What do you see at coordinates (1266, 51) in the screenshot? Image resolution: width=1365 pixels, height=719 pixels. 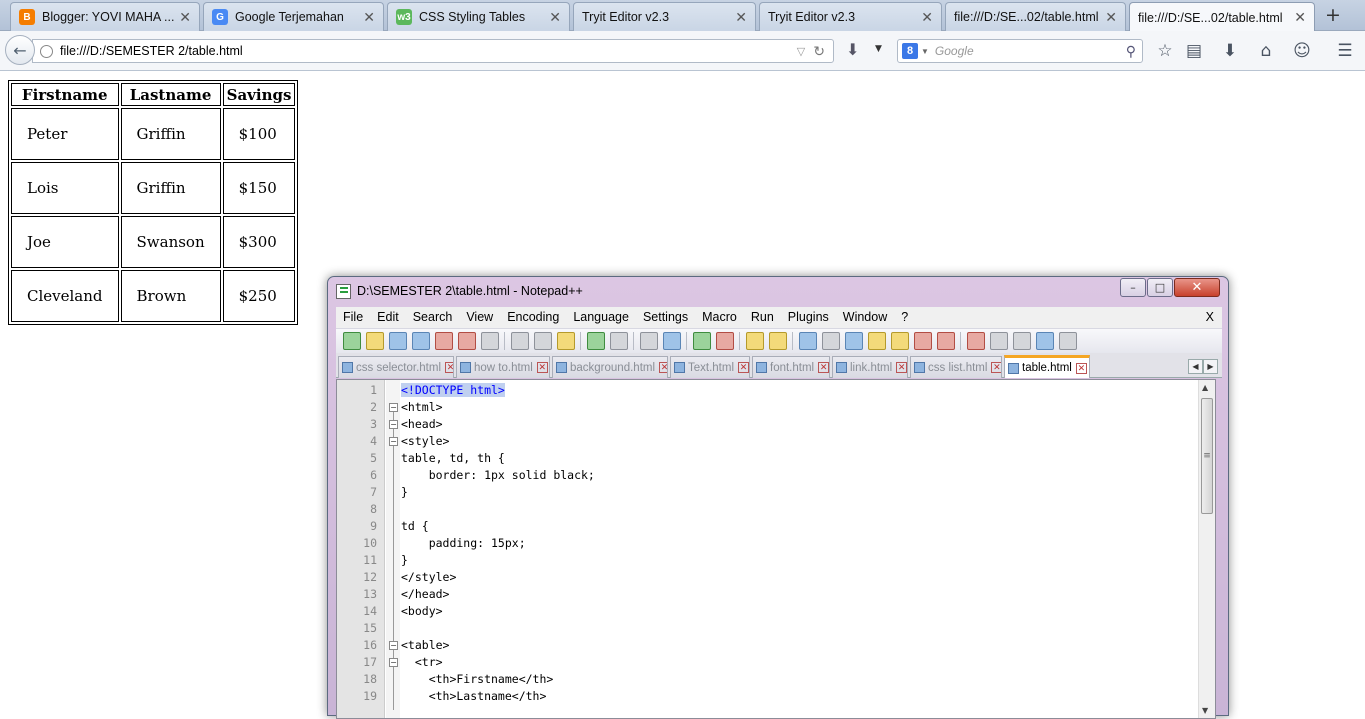 I see `home-icon: ⌂` at bounding box center [1266, 51].